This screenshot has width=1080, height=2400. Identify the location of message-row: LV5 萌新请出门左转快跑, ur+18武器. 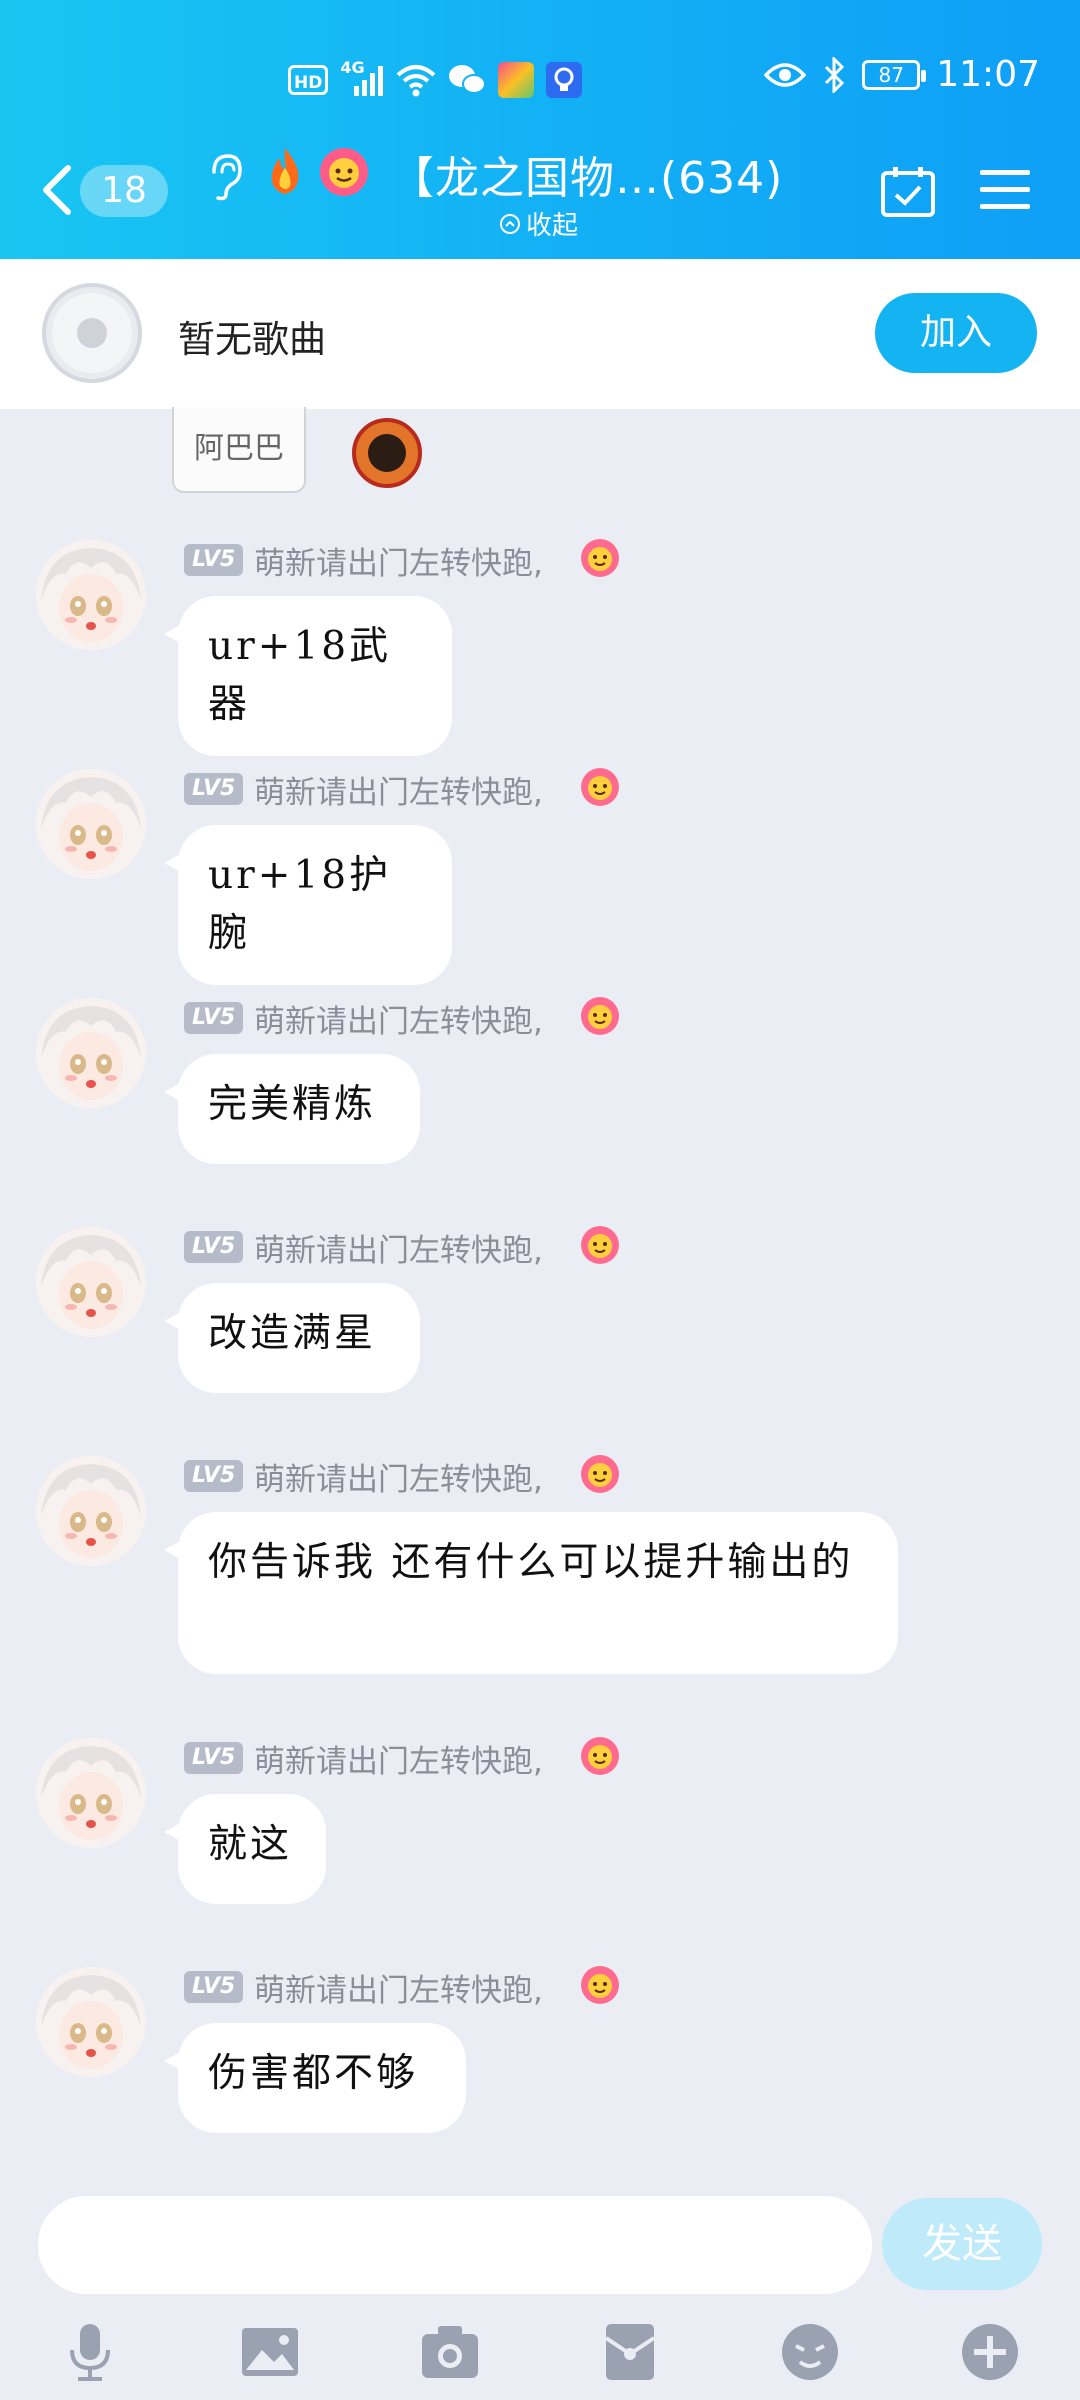
(540, 647).